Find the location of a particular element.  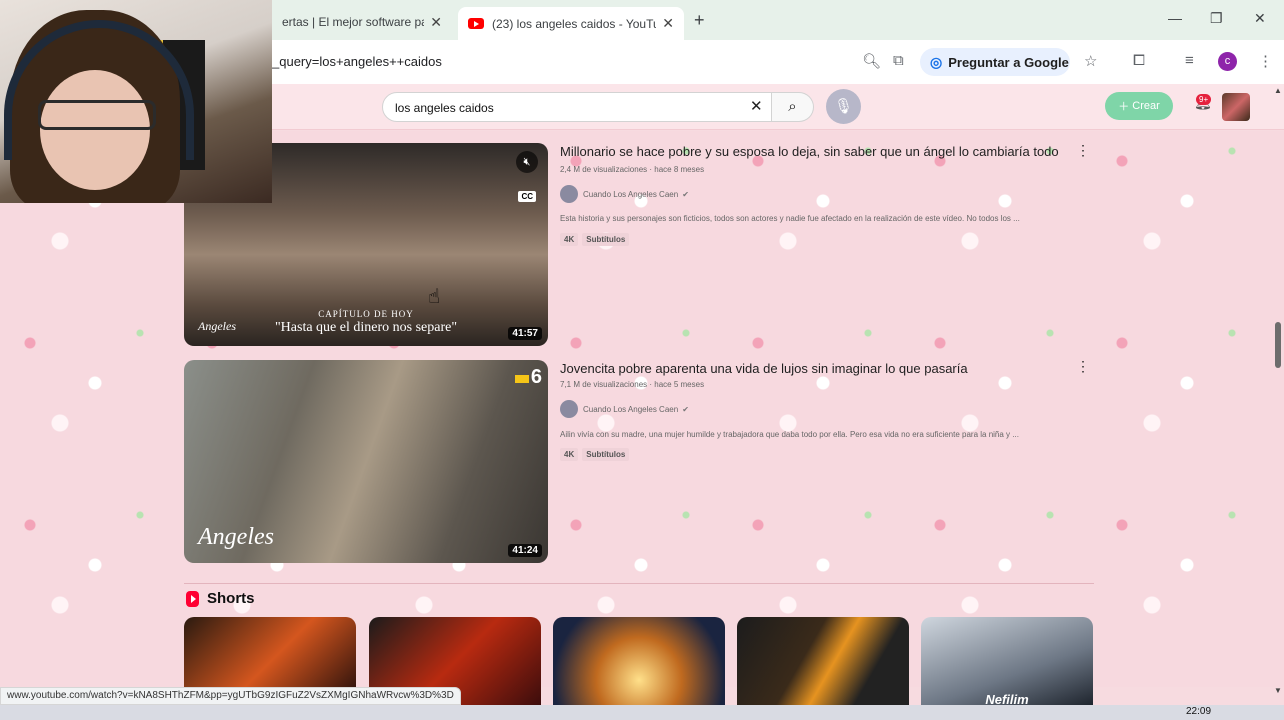

microphone-icon: 🎙︎ is located at coordinates (843, 106).